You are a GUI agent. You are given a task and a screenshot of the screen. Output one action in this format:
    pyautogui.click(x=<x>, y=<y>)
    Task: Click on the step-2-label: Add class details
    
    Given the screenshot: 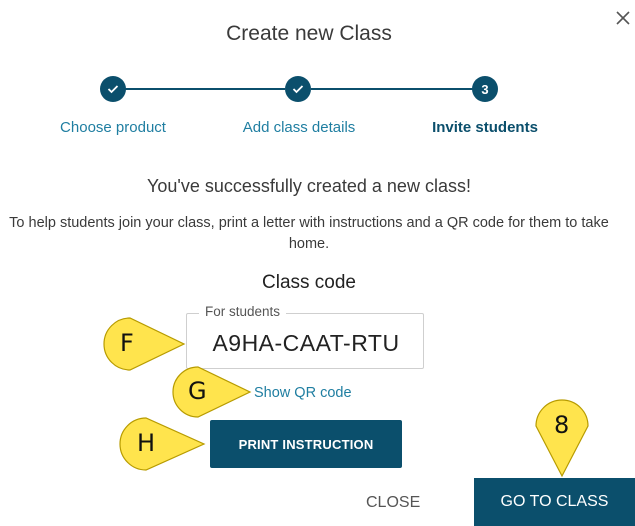 What is the action you would take?
    pyautogui.click(x=299, y=127)
    